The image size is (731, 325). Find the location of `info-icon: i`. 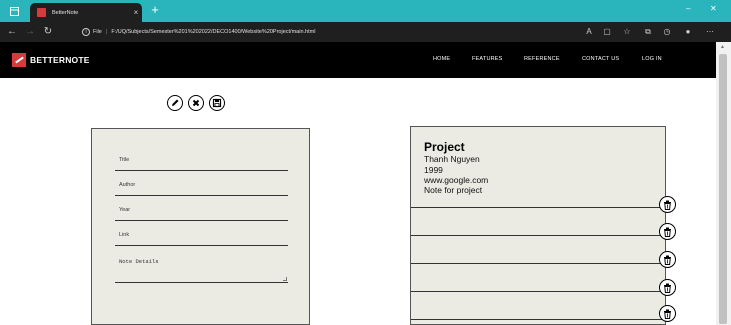

info-icon: i is located at coordinates (86, 32).